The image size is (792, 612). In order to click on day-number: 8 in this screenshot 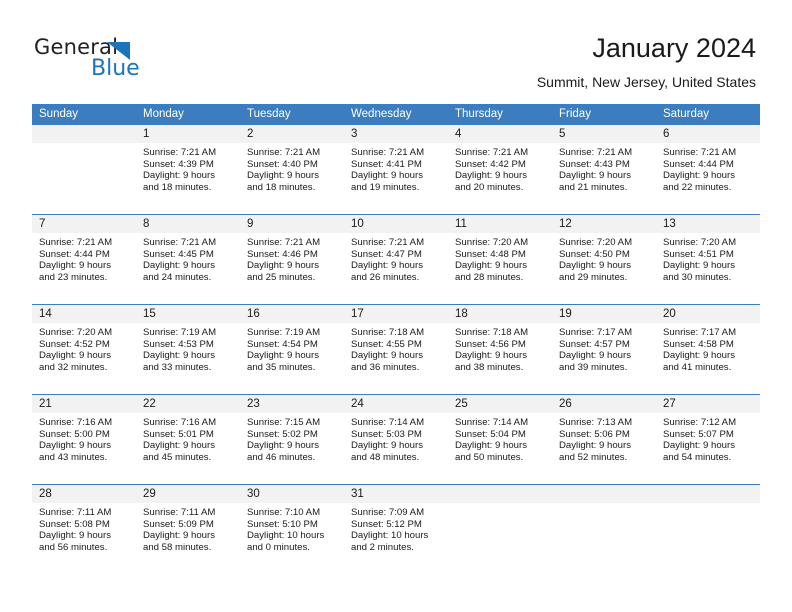, I will do `click(188, 224)`.